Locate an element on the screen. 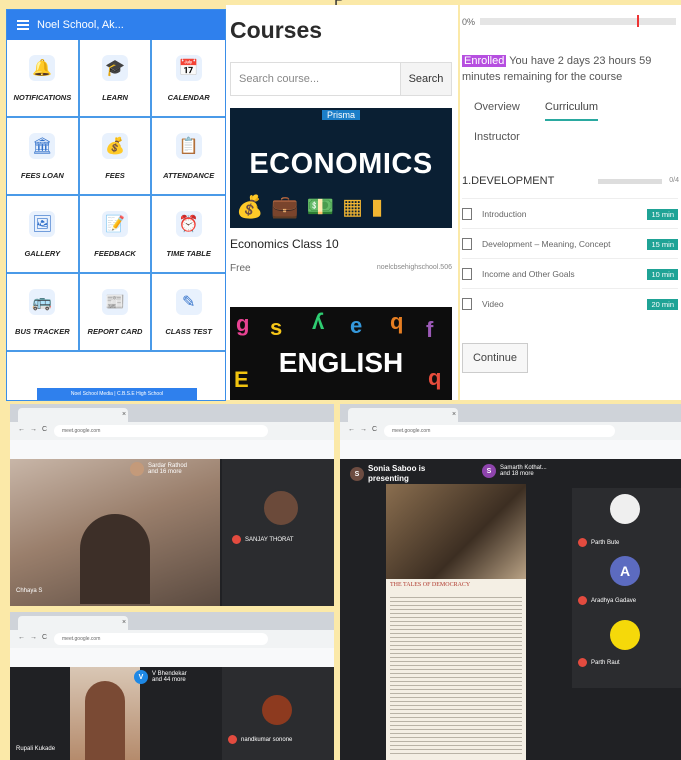 This screenshot has width=681, height=760. edit-icon: ✎ is located at coordinates (188, 301).